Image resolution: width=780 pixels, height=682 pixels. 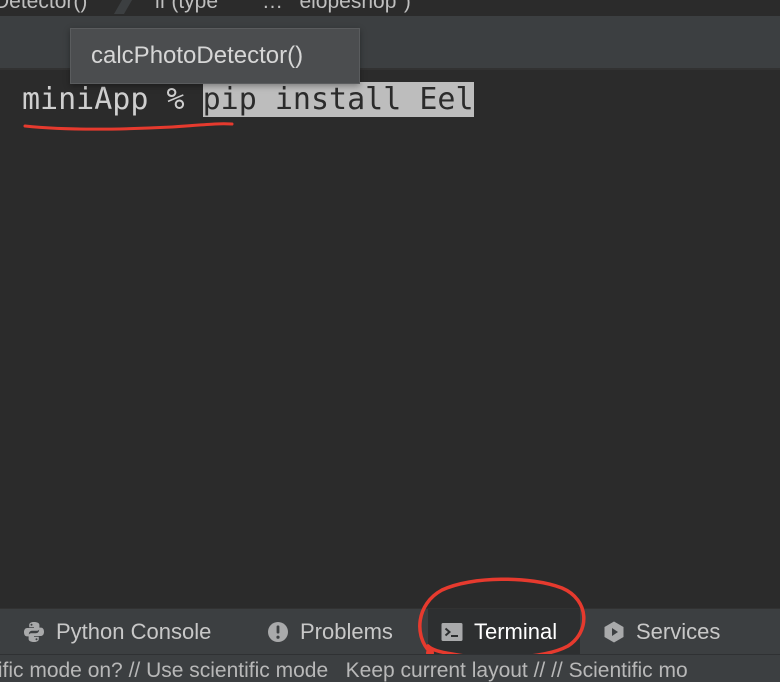 I want to click on tab-terminal: Terminal, so click(x=504, y=632).